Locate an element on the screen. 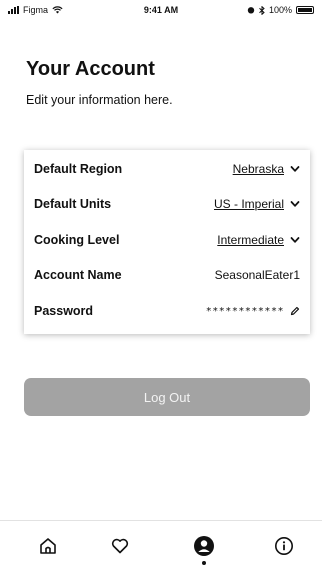 Image resolution: width=322 pixels, height=572 pixels. battery-percent: 100% is located at coordinates (280, 10).